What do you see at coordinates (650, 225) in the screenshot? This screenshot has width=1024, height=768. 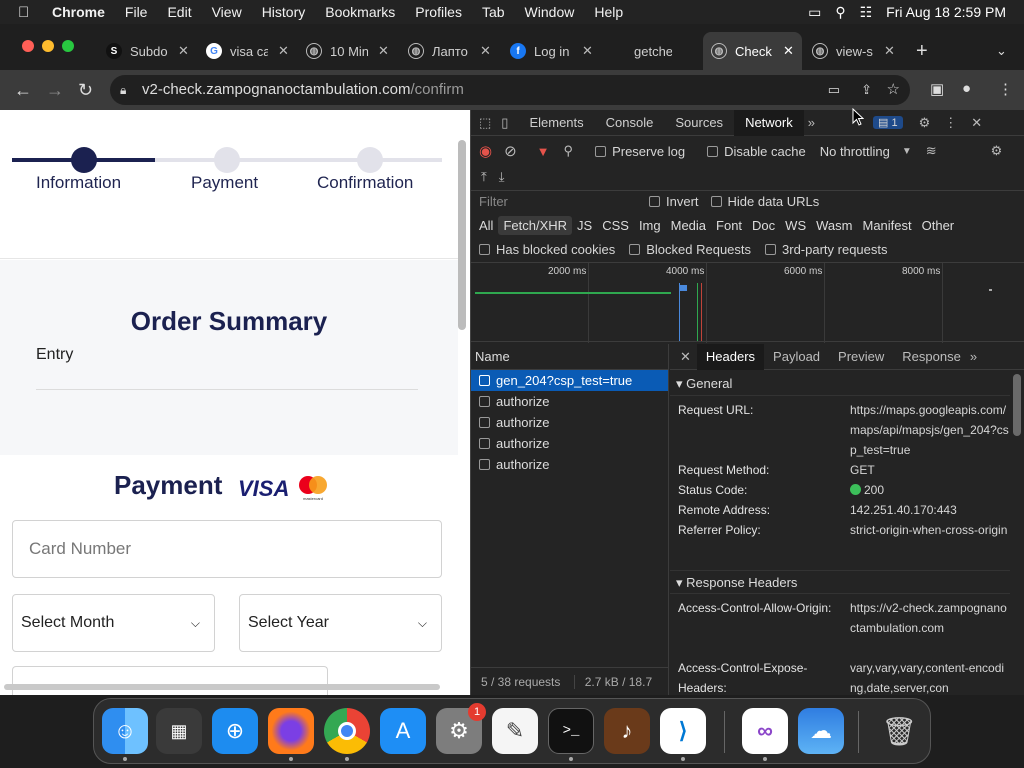 I see `filter-img: Img` at bounding box center [650, 225].